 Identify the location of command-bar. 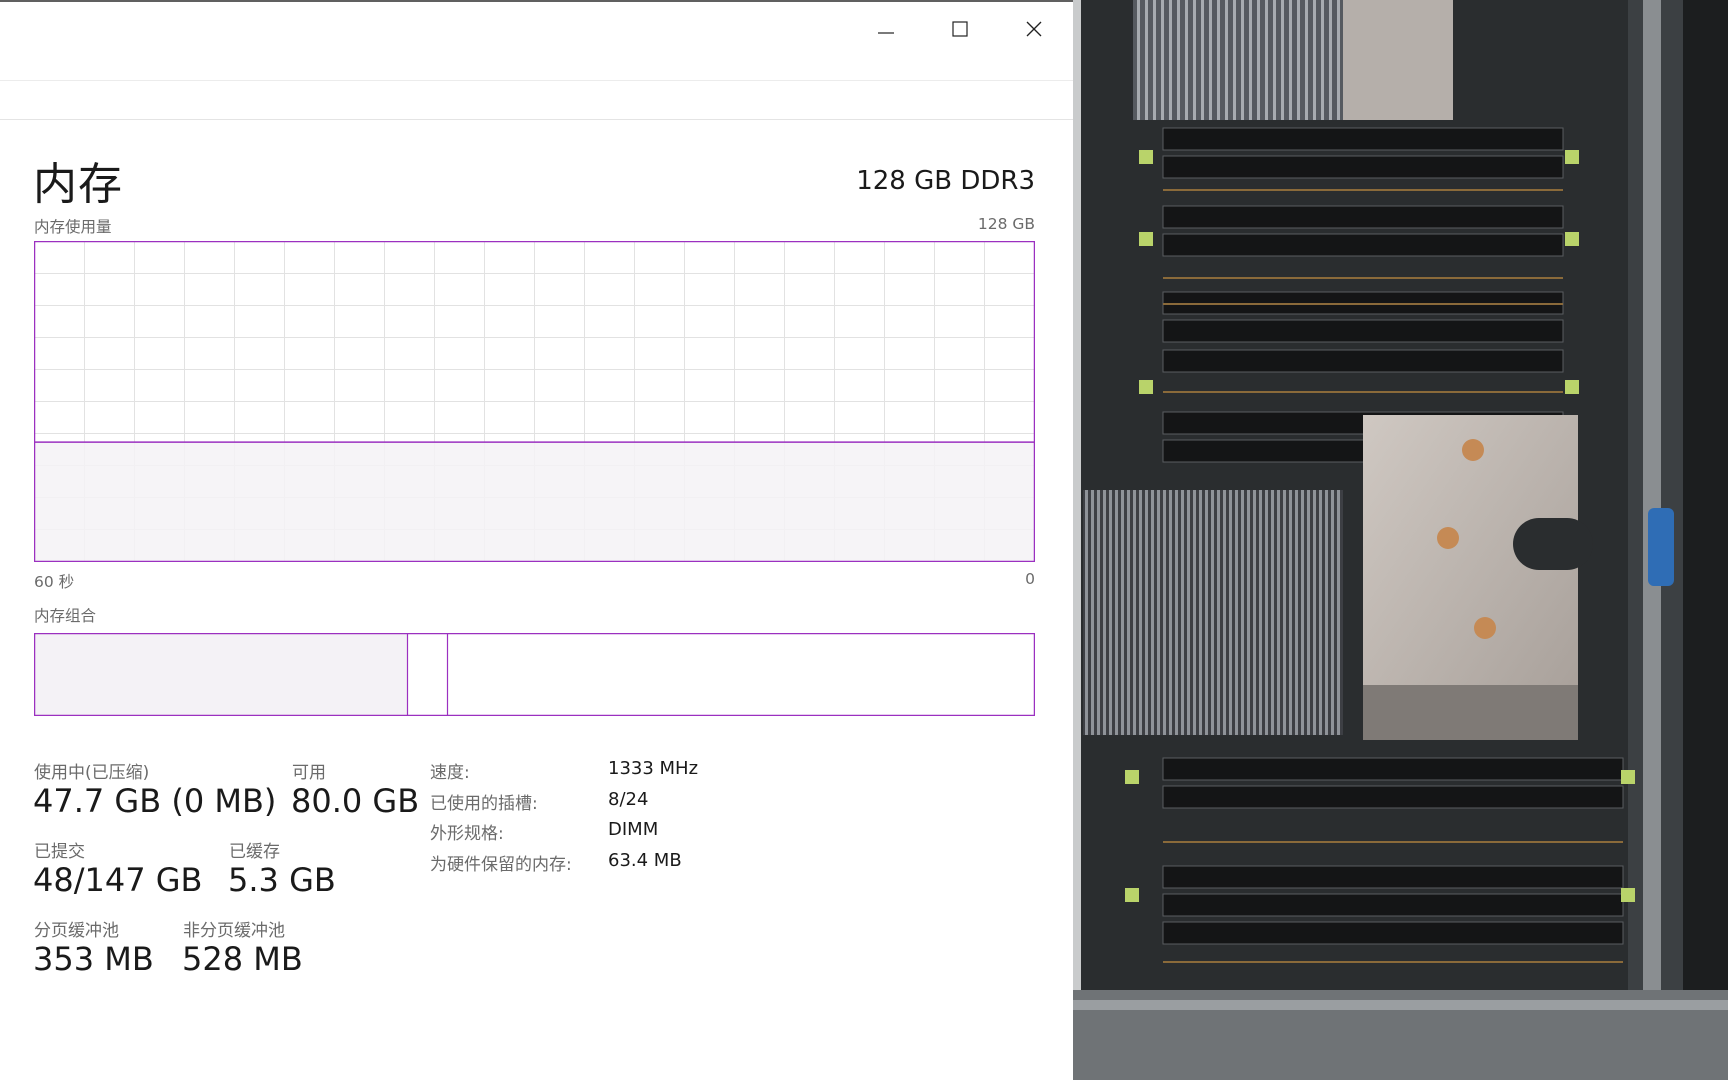
(536, 100).